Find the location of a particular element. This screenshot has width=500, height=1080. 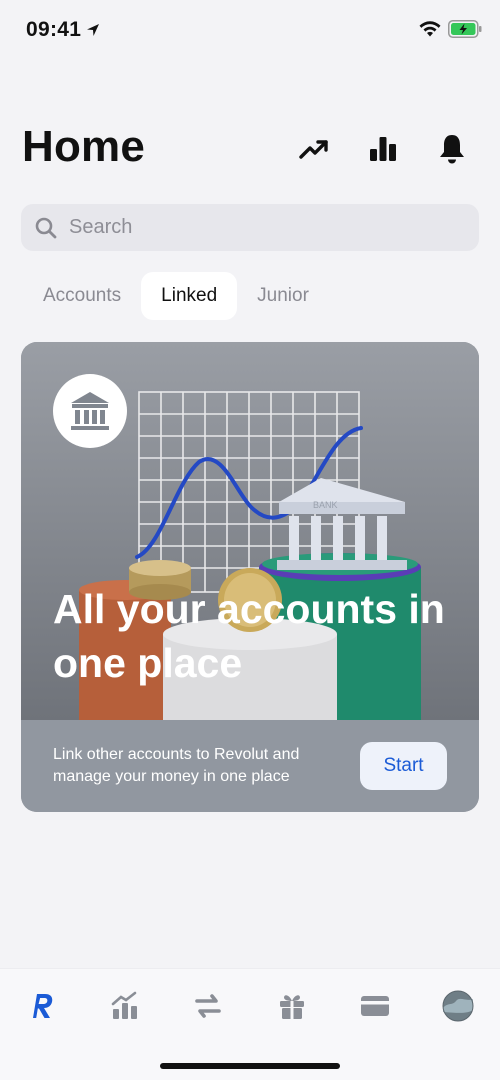

tab-linked: Linked is located at coordinates (189, 296).